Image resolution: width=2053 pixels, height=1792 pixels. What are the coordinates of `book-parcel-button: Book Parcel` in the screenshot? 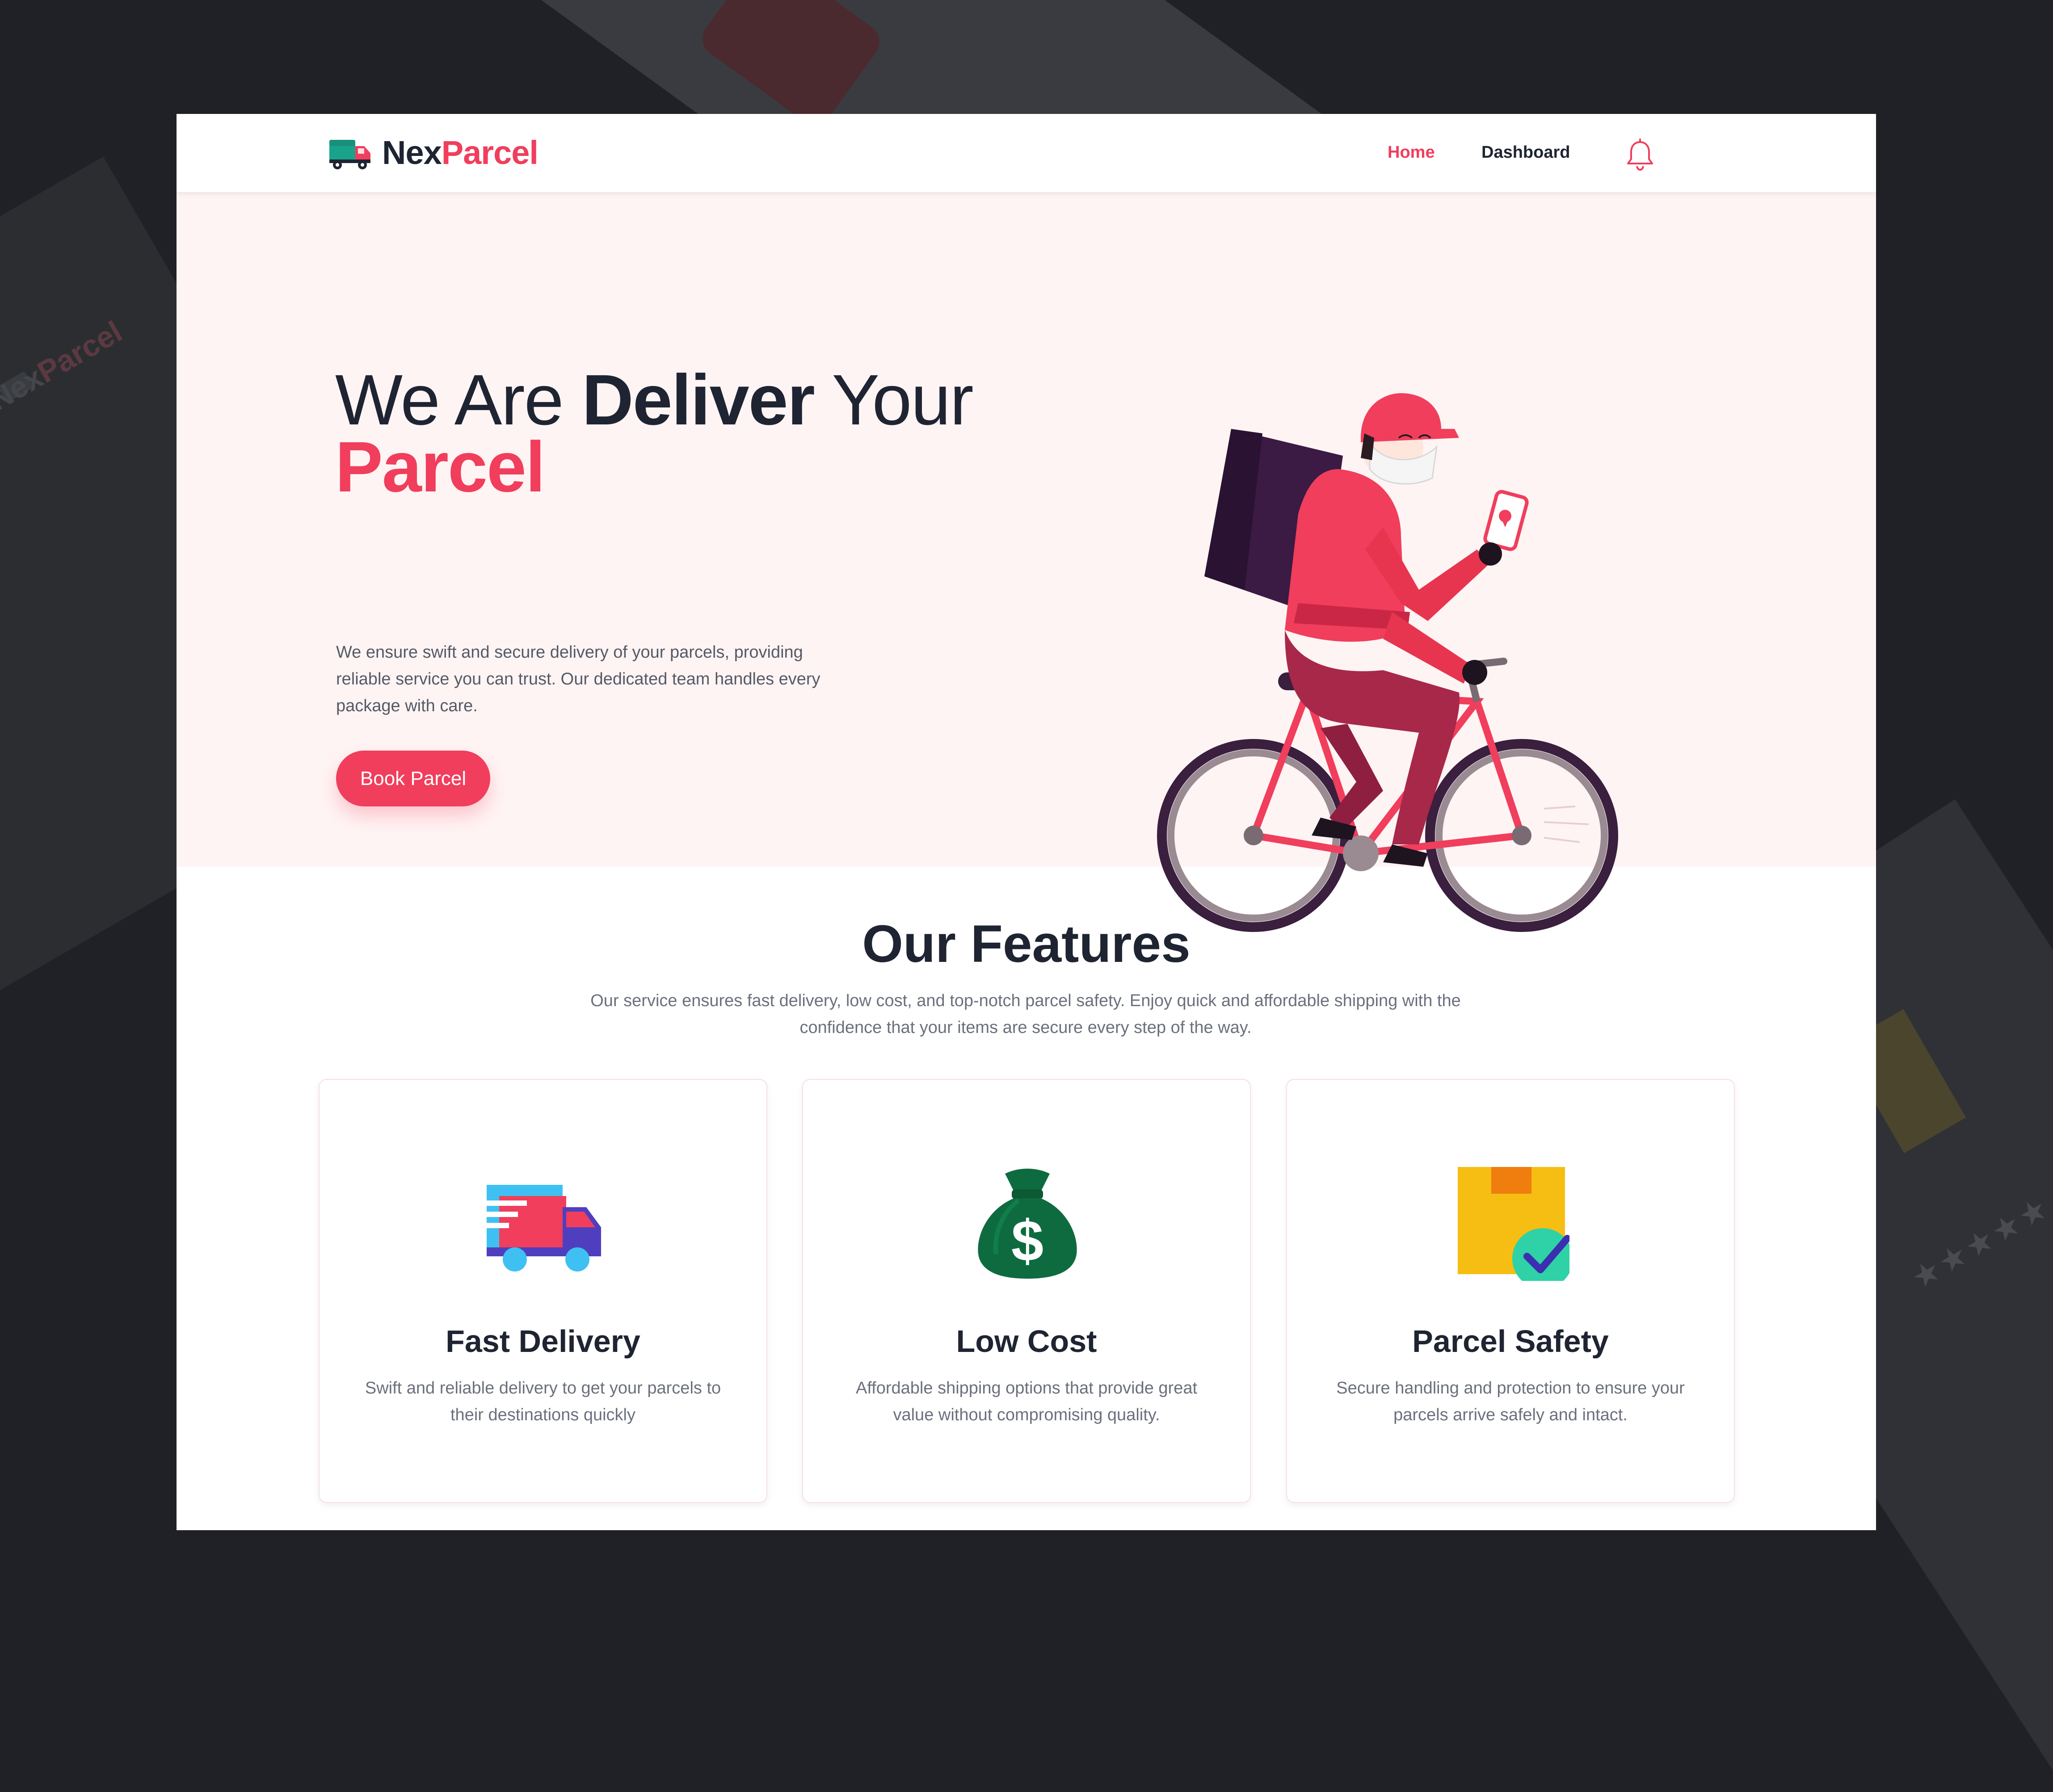 It's located at (413, 778).